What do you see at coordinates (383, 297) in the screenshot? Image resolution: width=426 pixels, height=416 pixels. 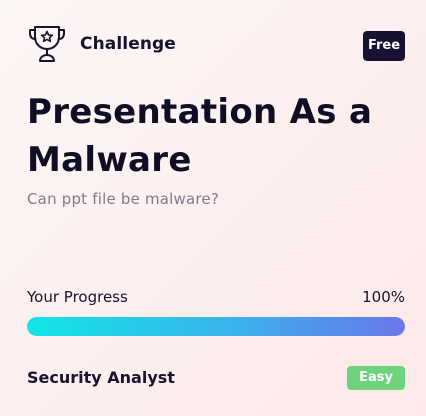 I see `progress-percent: 100%` at bounding box center [383, 297].